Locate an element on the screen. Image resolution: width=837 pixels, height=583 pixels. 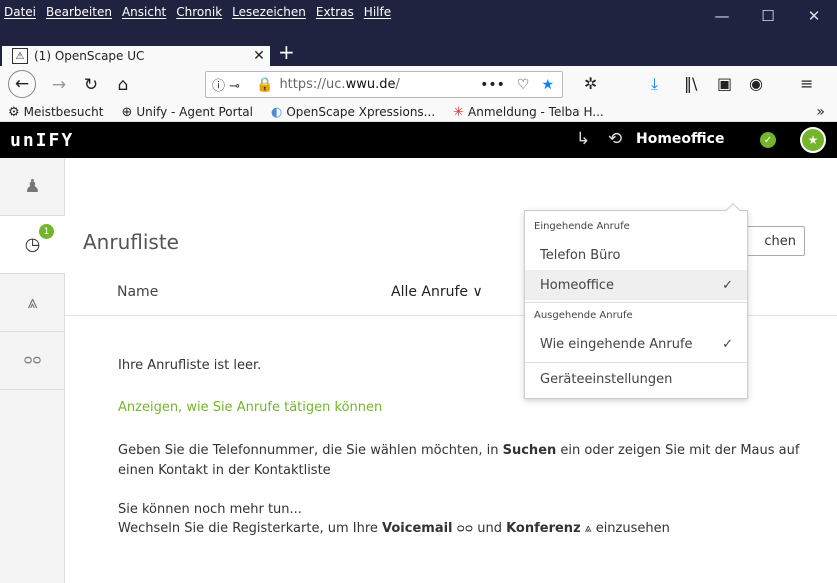
minimize-button: — is located at coordinates (722, 16).